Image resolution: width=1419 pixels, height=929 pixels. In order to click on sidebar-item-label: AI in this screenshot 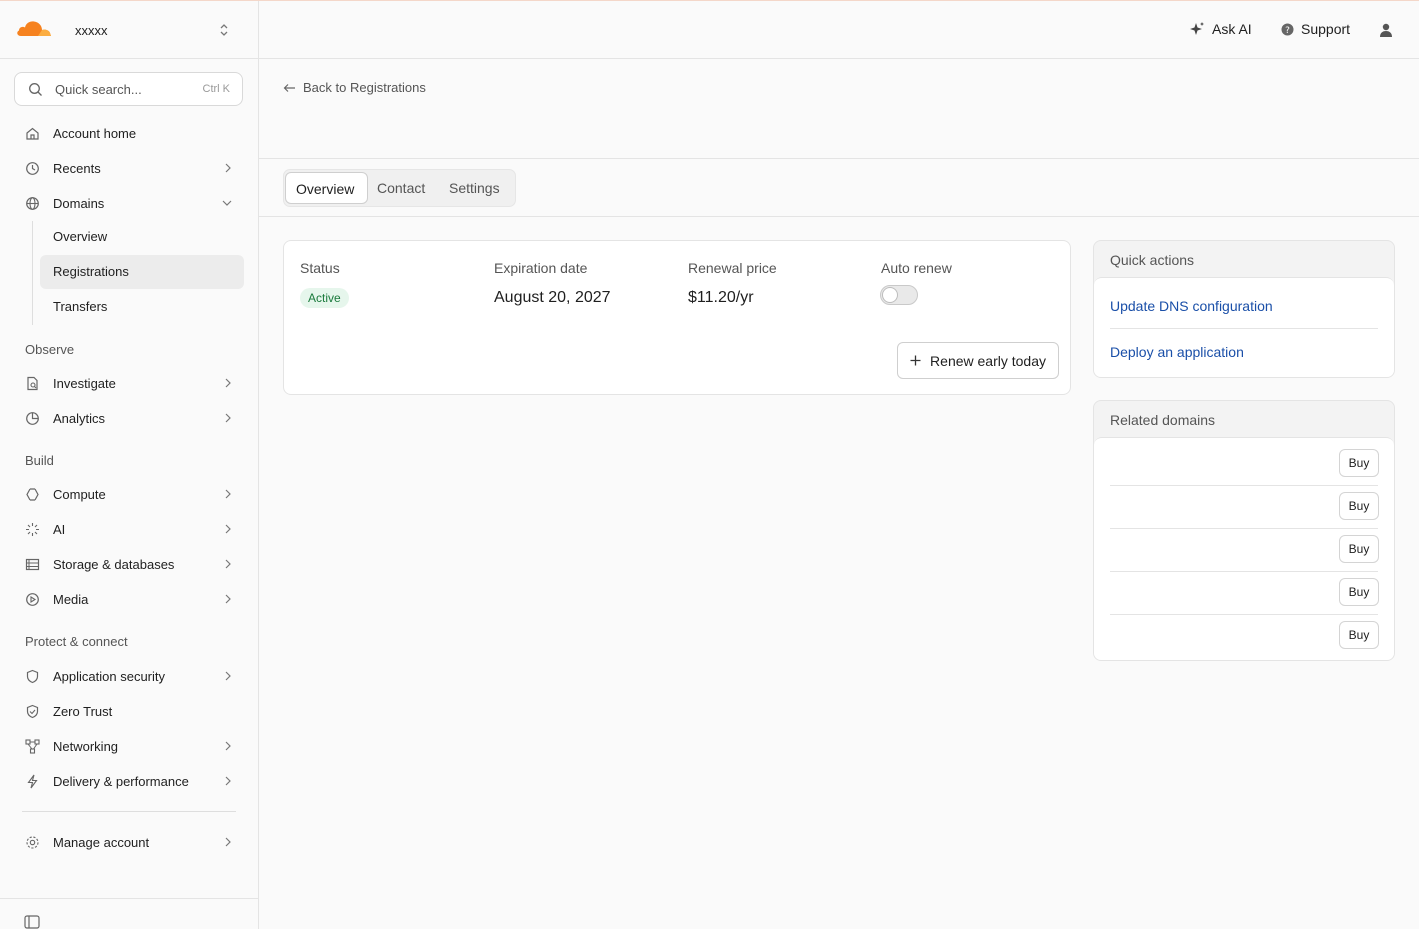, I will do `click(59, 529)`.